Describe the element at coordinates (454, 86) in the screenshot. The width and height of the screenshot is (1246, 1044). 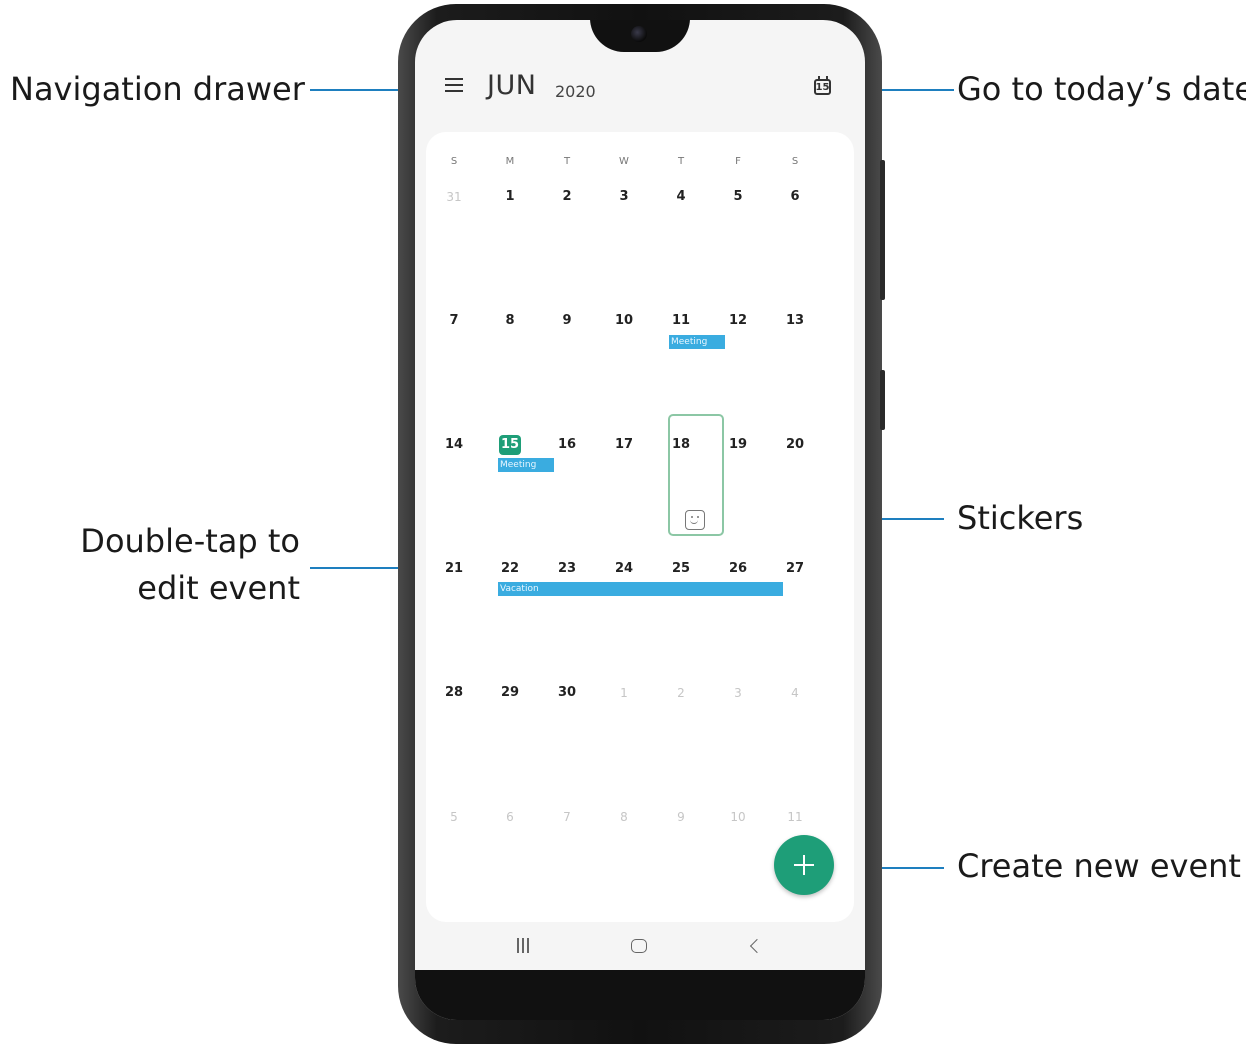
I see `navigation-drawer-button` at that location.